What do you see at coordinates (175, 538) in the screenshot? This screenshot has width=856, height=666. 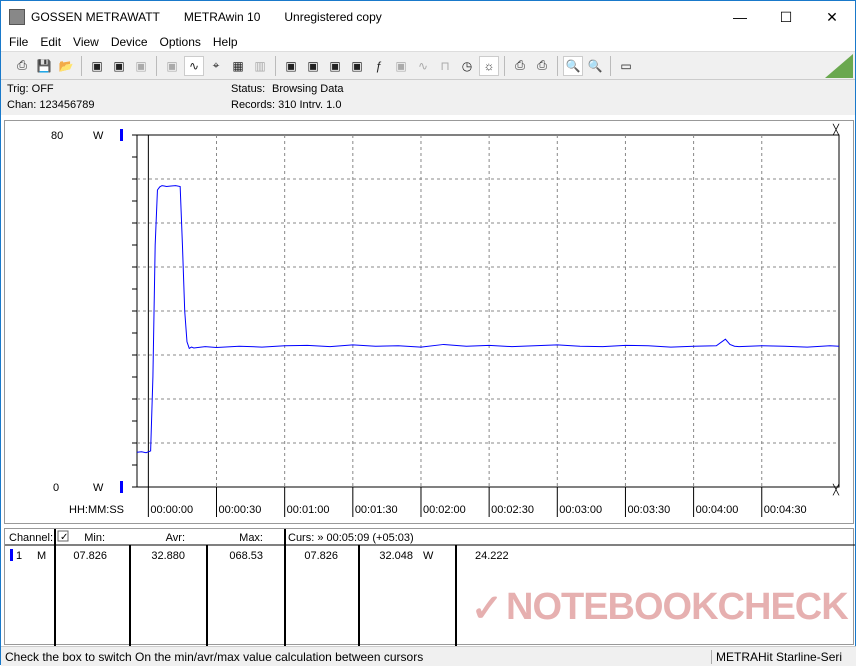 I see `avr-header: Avr:` at bounding box center [175, 538].